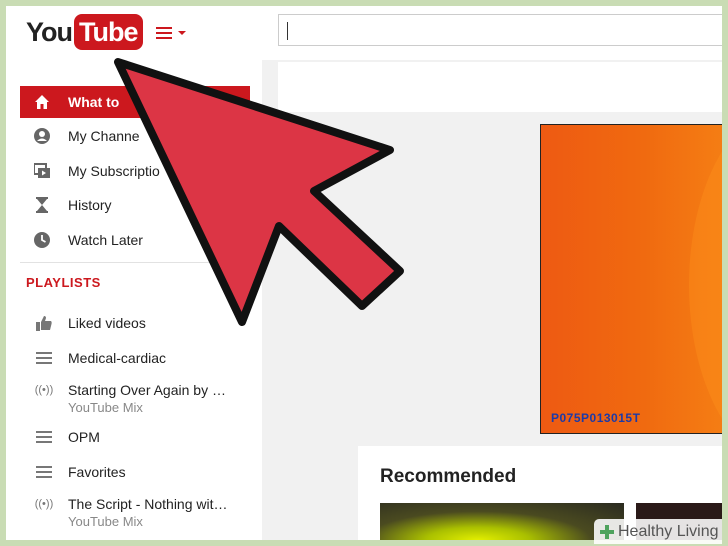  I want to click on medical-cross-icon, so click(607, 531).